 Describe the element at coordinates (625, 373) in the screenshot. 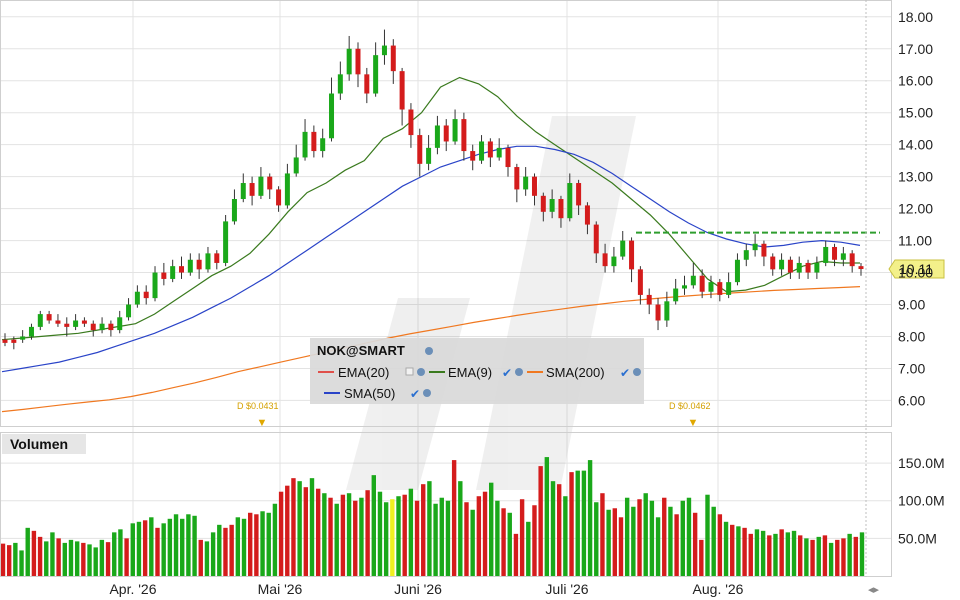

I see `sma200-check-icon: ✔` at that location.